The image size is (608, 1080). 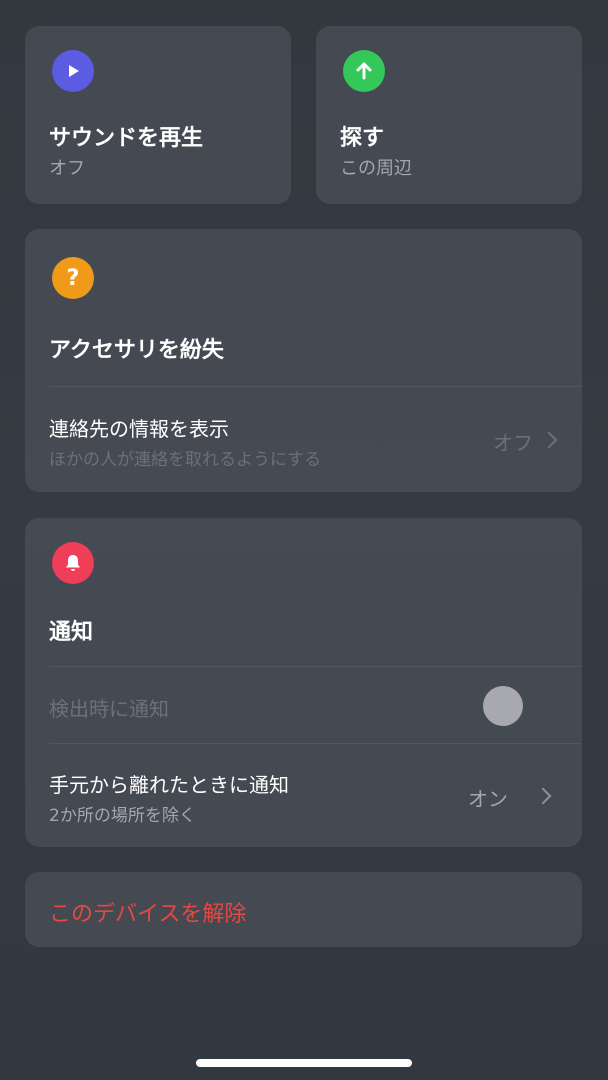 I want to click on play-sound-status: オフ, so click(x=67, y=168).